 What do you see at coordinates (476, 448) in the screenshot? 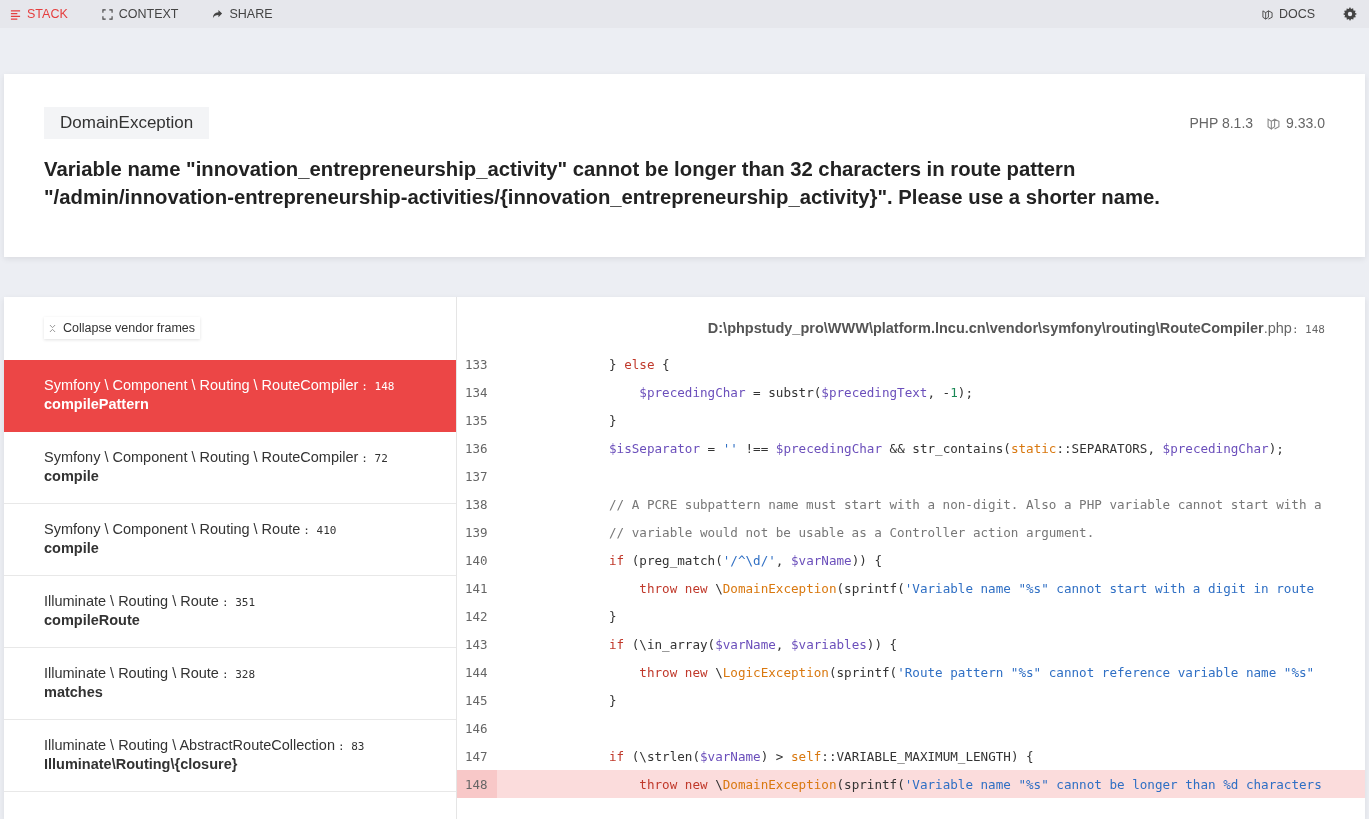
I see `line-number: 136` at bounding box center [476, 448].